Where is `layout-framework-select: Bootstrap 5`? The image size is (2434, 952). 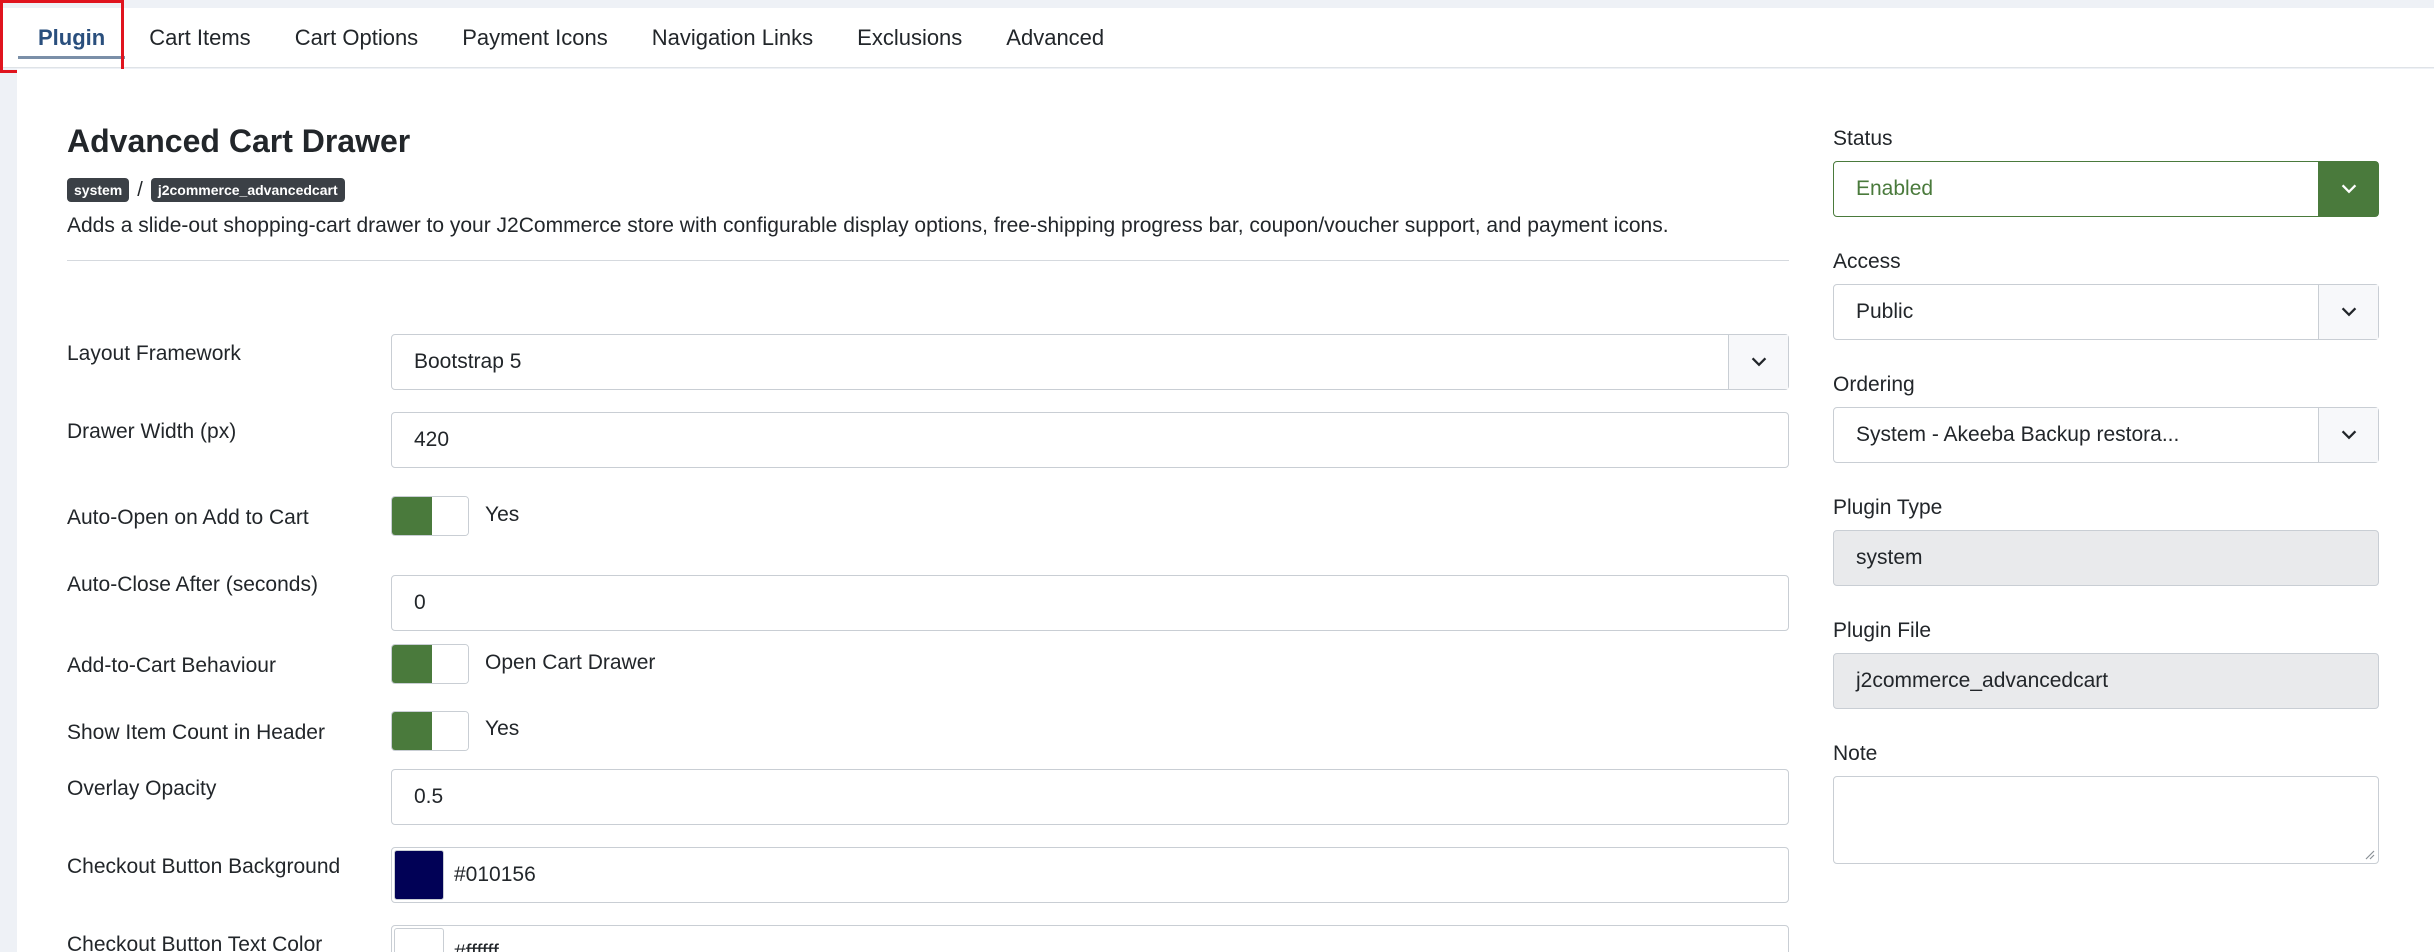 layout-framework-select: Bootstrap 5 is located at coordinates (1090, 362).